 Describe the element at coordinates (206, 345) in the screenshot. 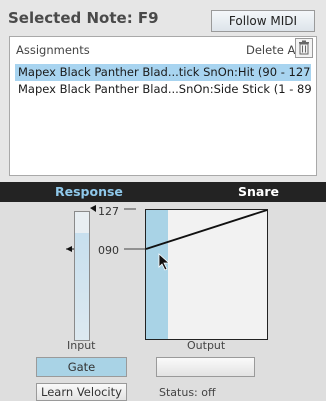

I see `output-label: Output` at that location.